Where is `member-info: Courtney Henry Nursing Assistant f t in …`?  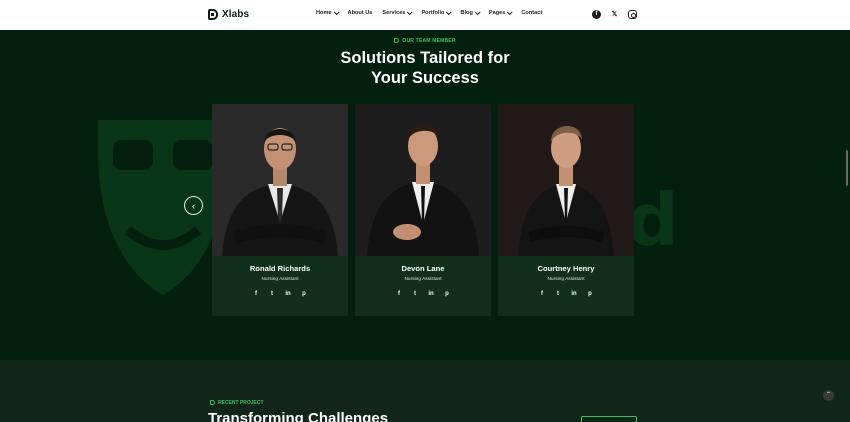
member-info: Courtney Henry Nursing Assistant f t in … is located at coordinates (566, 286).